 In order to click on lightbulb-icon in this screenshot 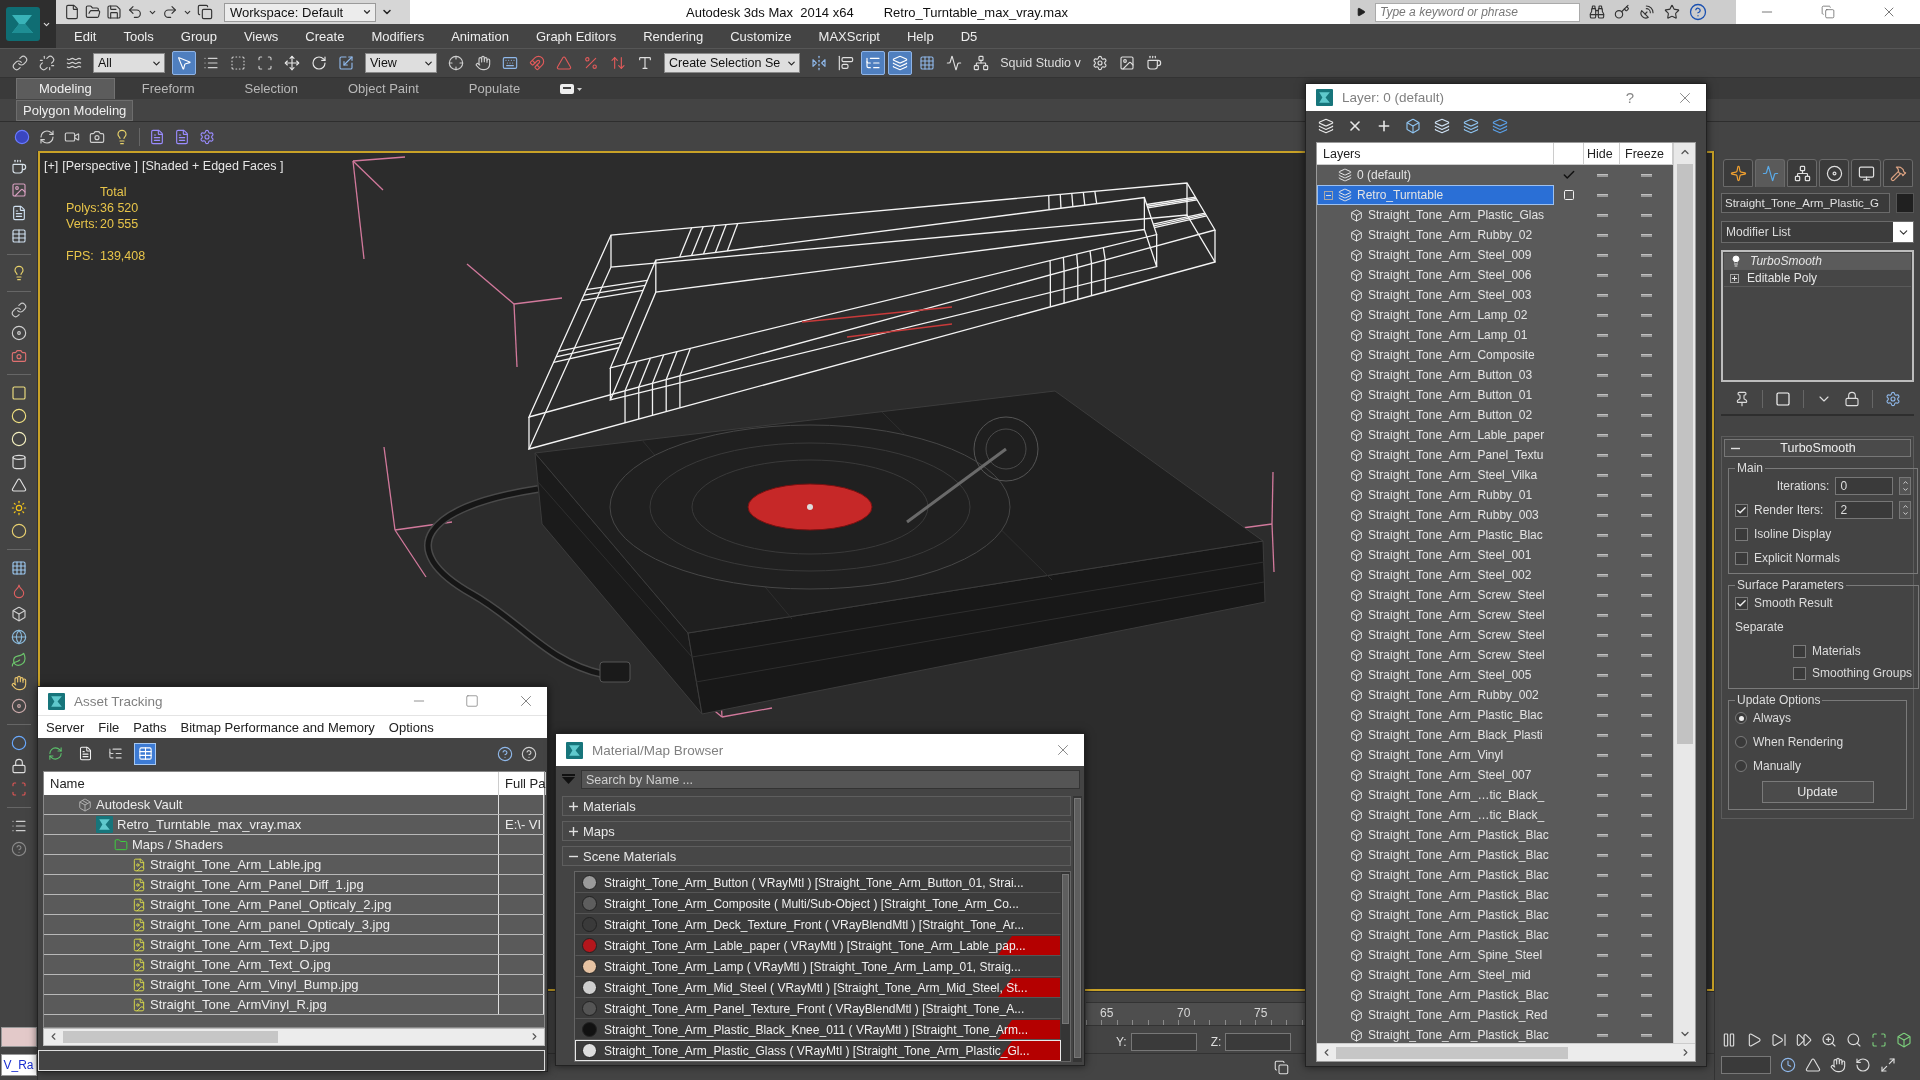, I will do `click(122, 136)`.